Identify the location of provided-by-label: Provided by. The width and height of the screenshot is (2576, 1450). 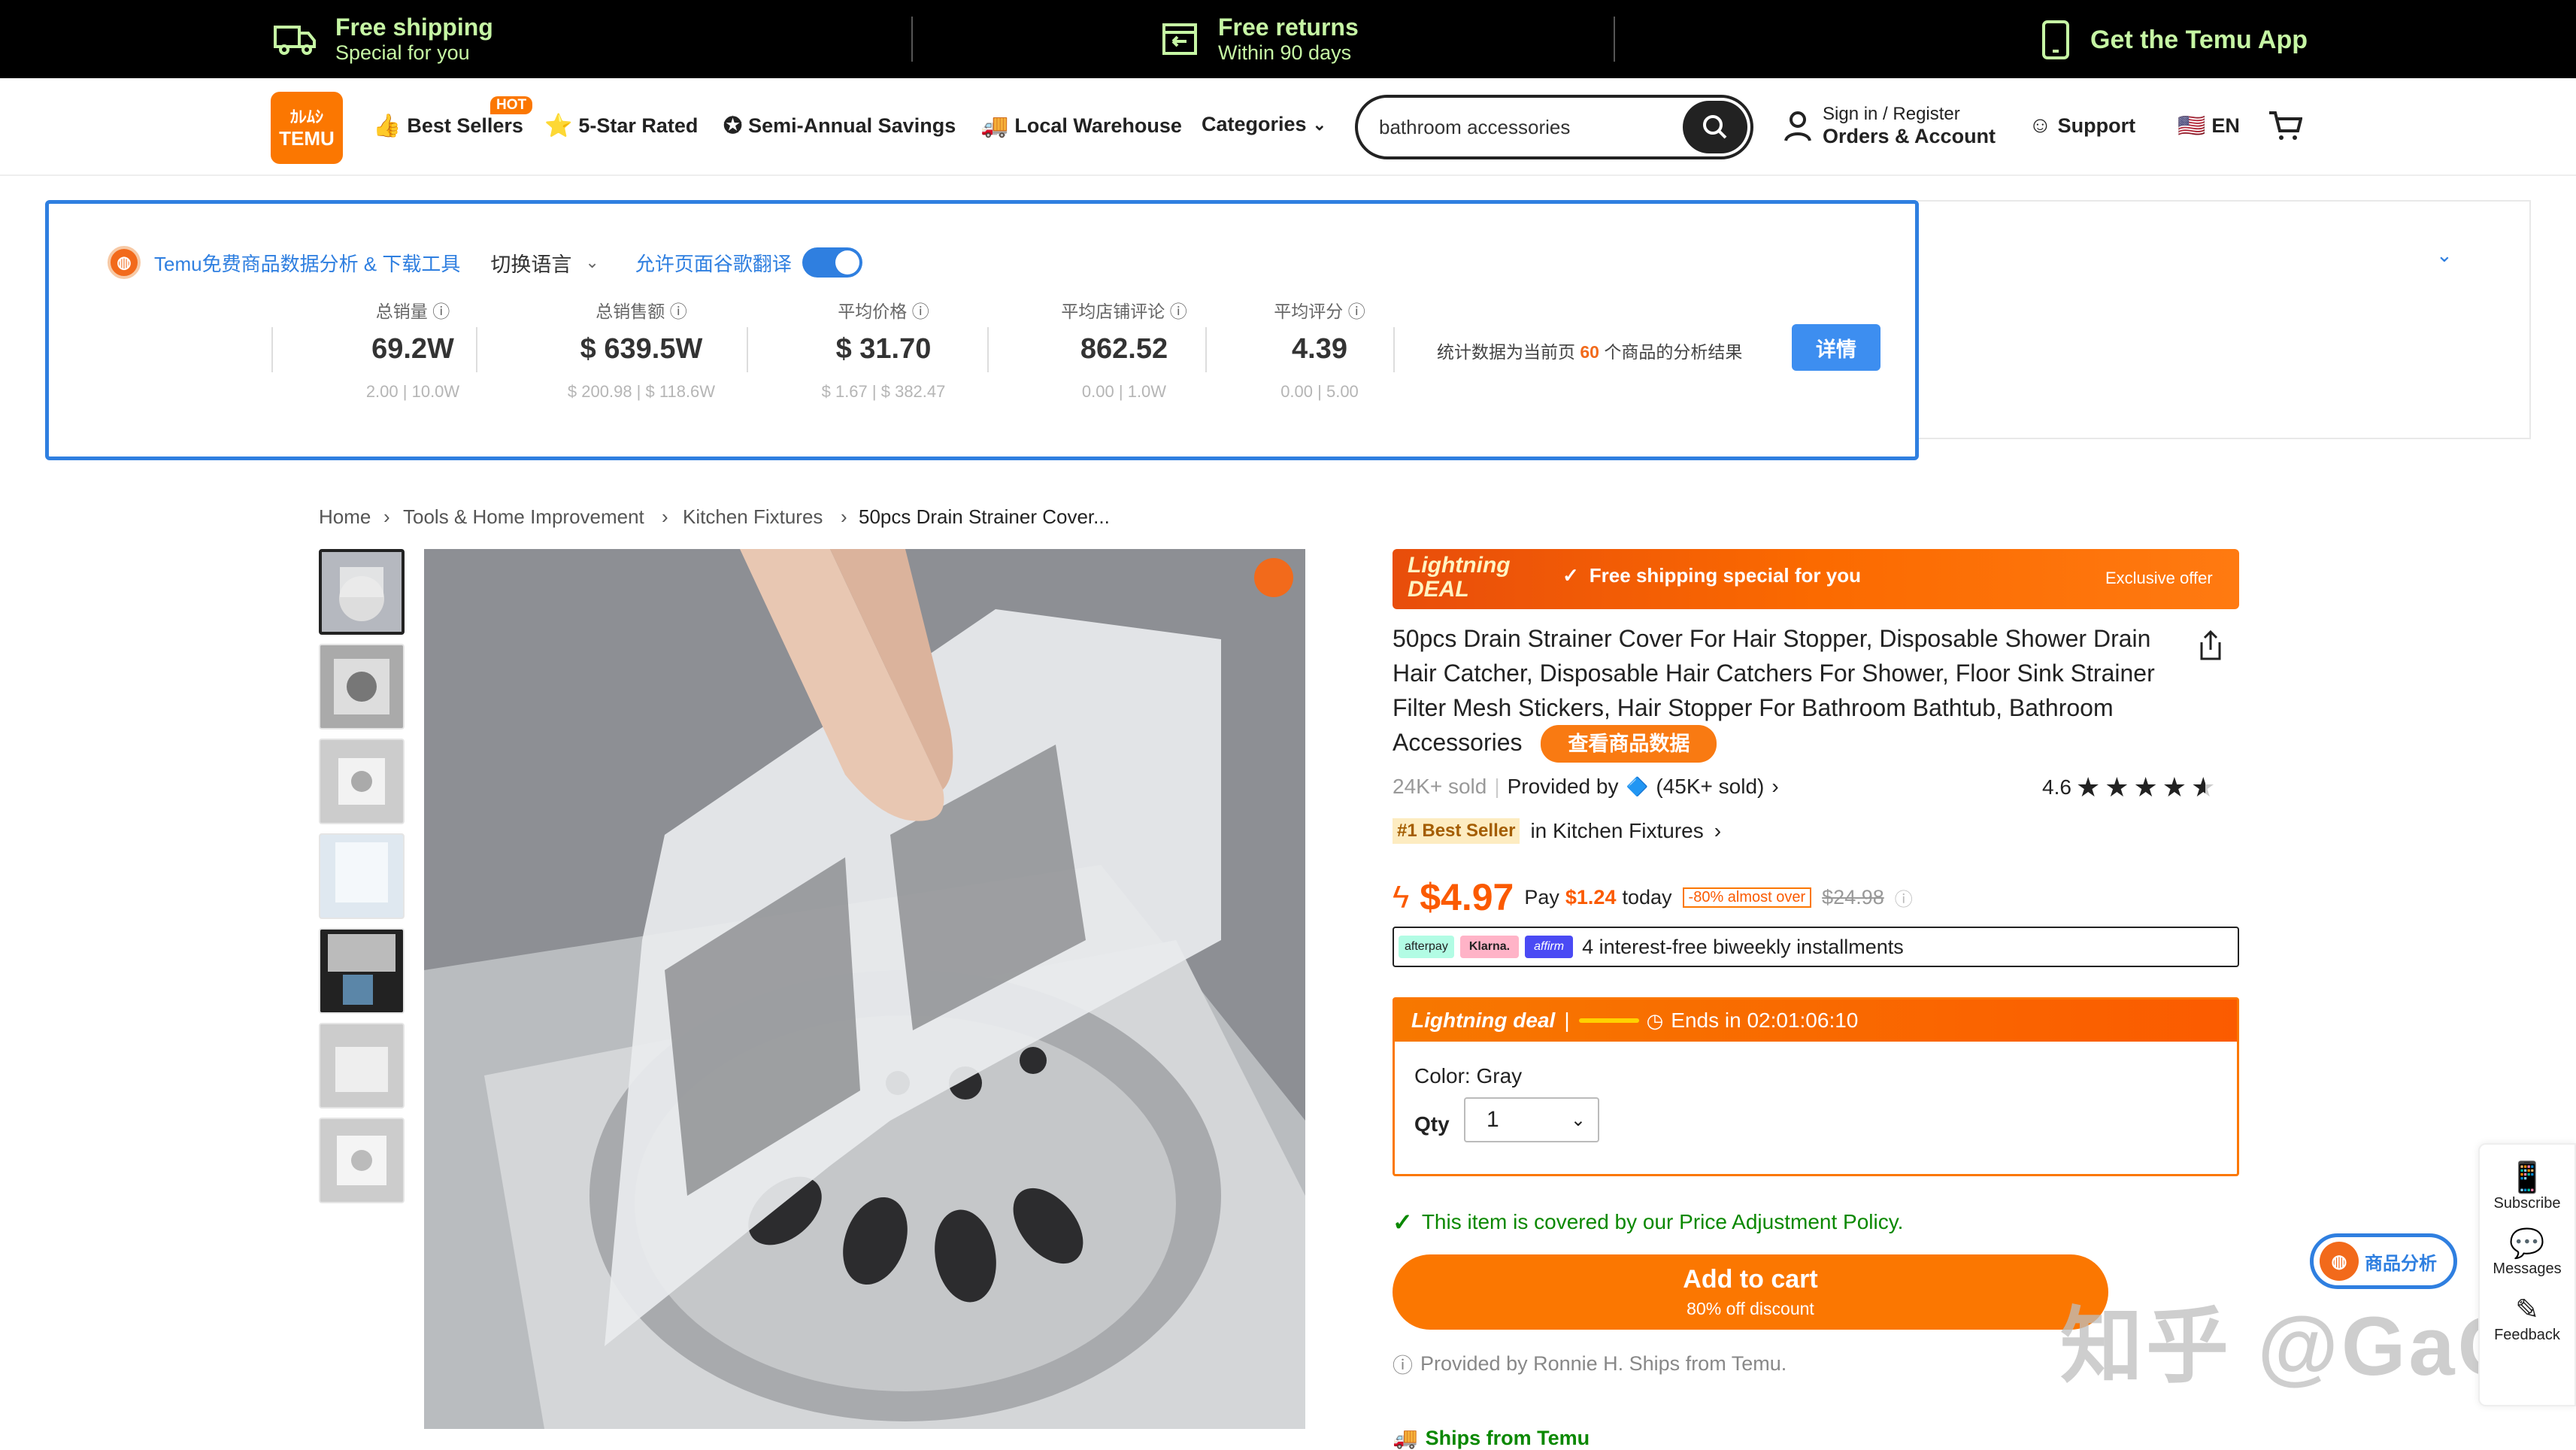
(1563, 786).